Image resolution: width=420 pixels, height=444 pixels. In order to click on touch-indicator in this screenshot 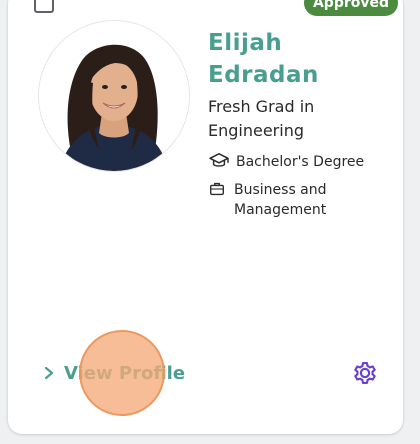, I will do `click(122, 373)`.